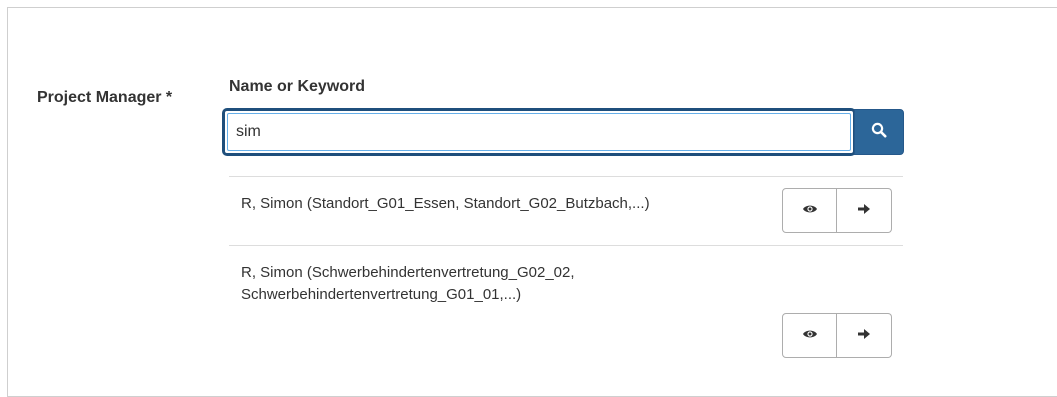  Describe the element at coordinates (105, 97) in the screenshot. I see `project-manager-label: Project Manager *` at that location.